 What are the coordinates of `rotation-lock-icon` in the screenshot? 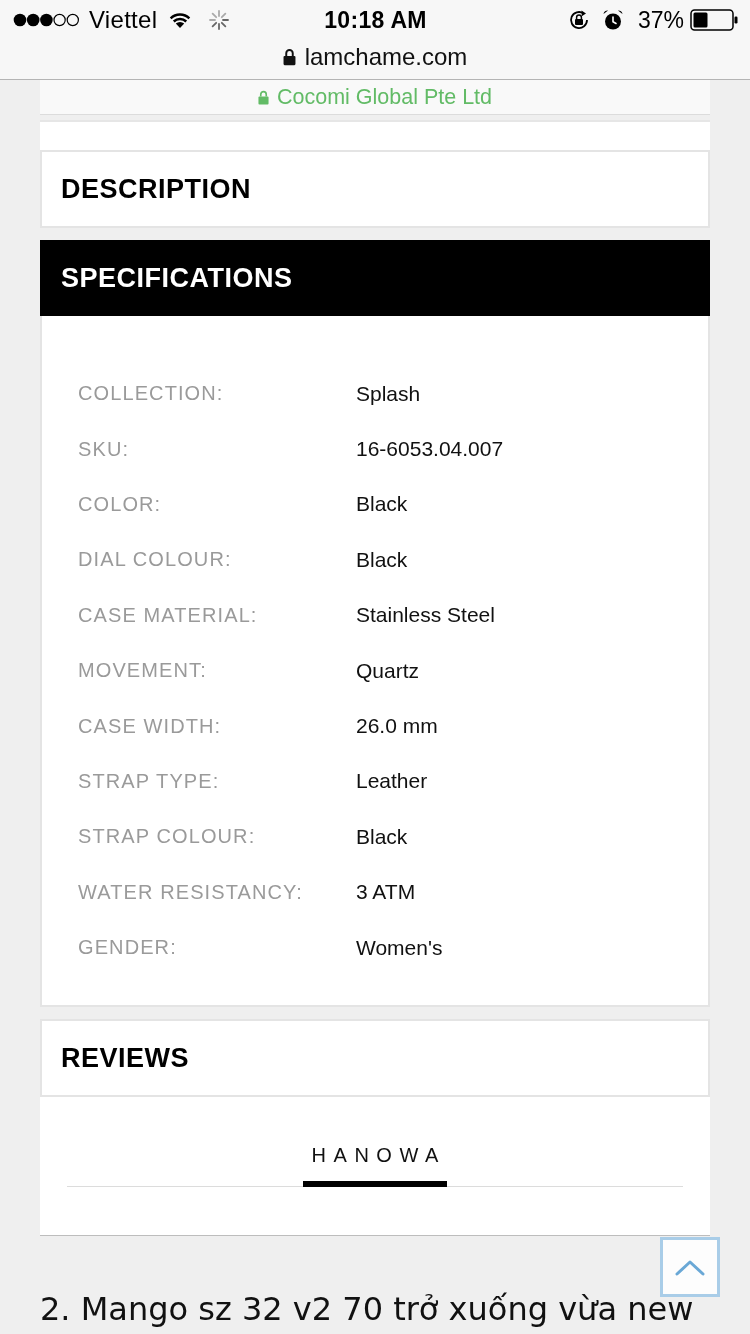 It's located at (578, 20).